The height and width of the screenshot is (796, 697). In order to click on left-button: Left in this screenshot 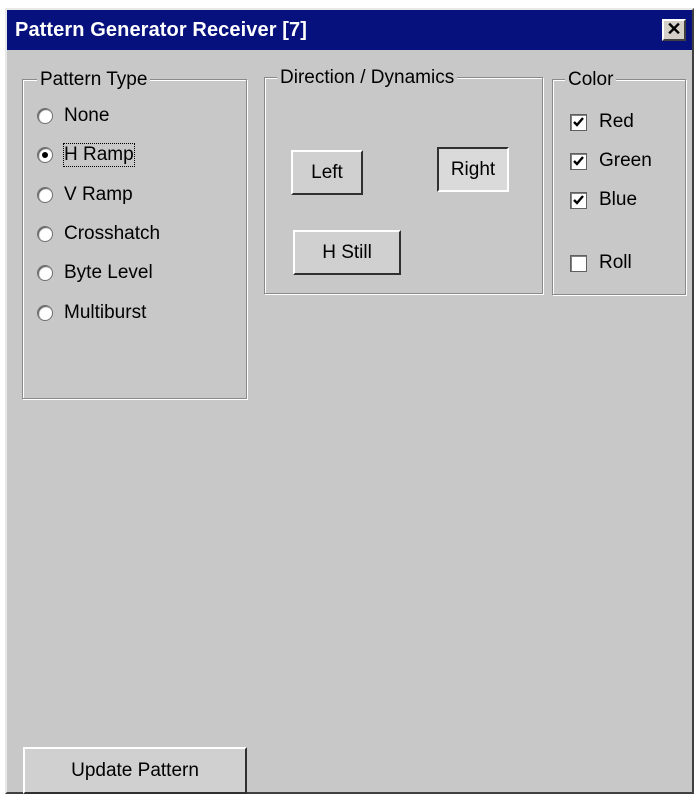, I will do `click(327, 172)`.